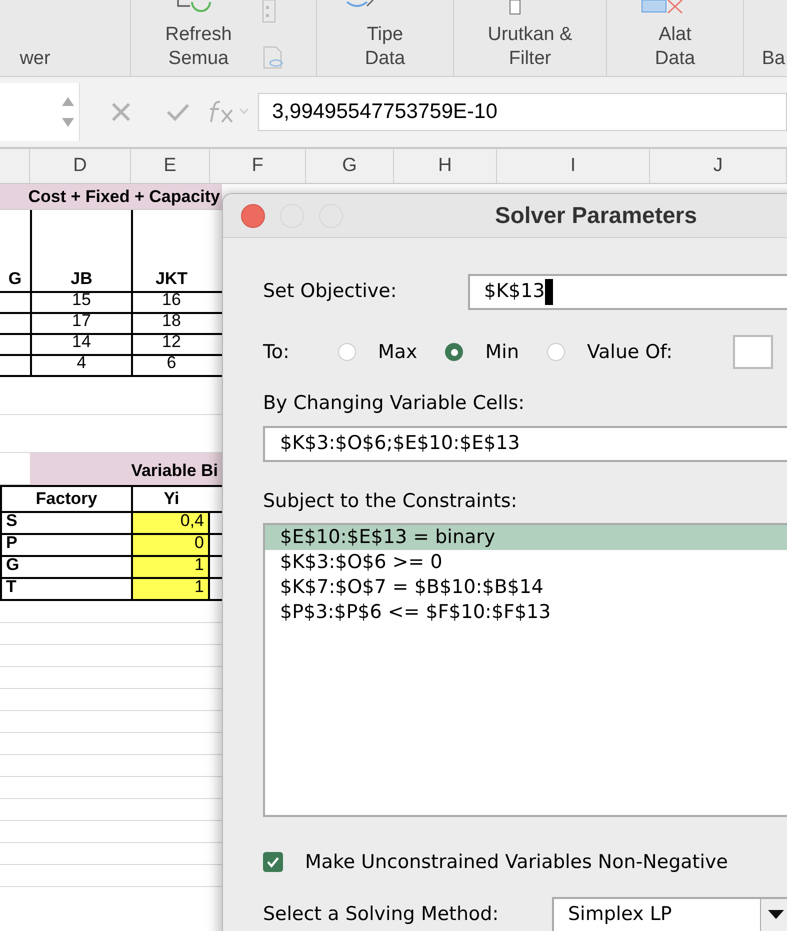  What do you see at coordinates (596, 215) in the screenshot?
I see `dialog-title: Solver Parameters` at bounding box center [596, 215].